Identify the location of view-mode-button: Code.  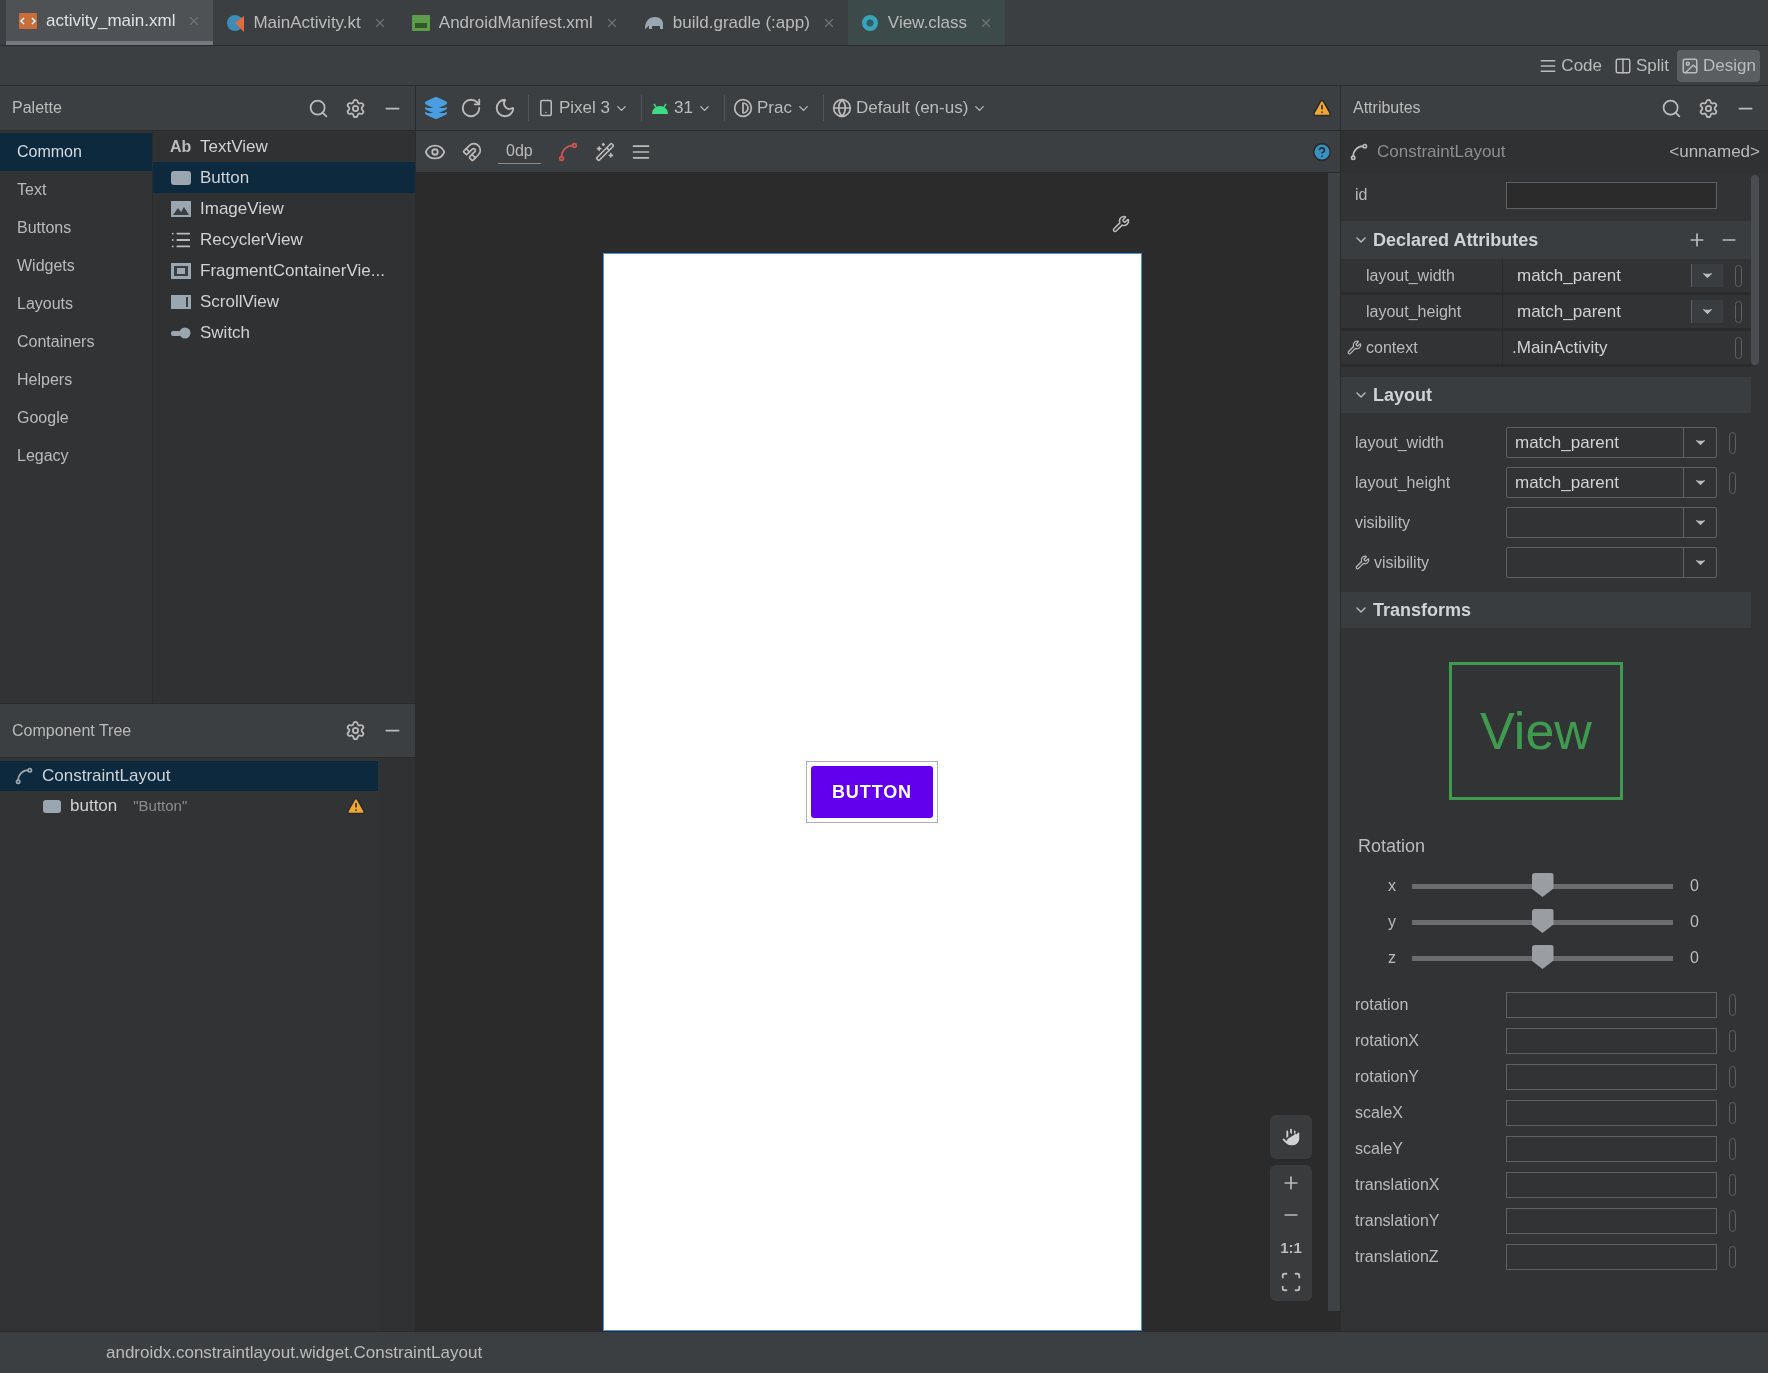
(1570, 65).